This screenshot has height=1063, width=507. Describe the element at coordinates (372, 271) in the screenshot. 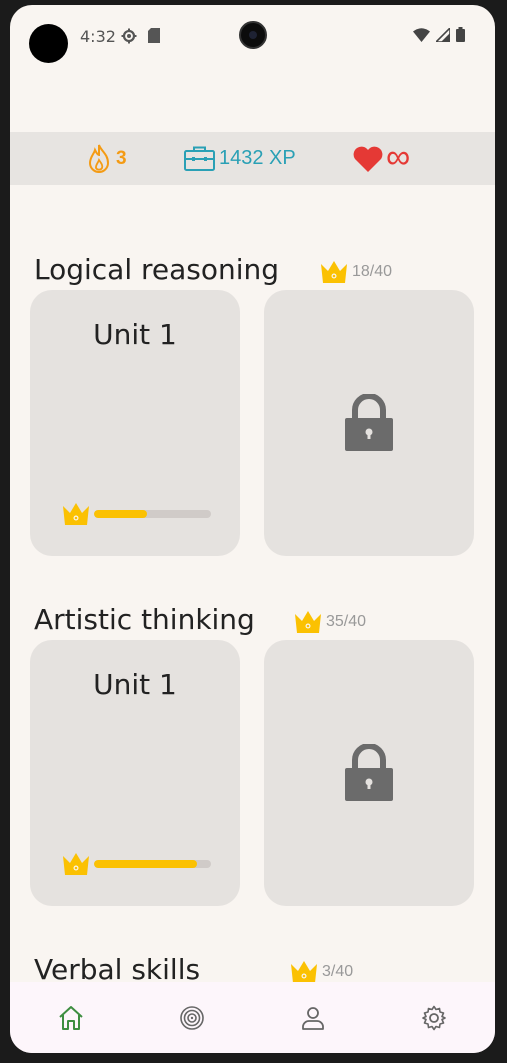

I see `crown-count: 18/40` at that location.